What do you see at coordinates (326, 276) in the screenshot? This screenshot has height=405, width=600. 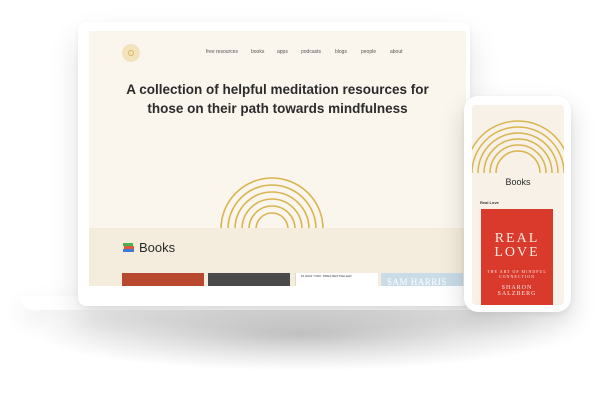 I see `book-caption: #1 NEW YORK TIMES BESTSELLER` at bounding box center [326, 276].